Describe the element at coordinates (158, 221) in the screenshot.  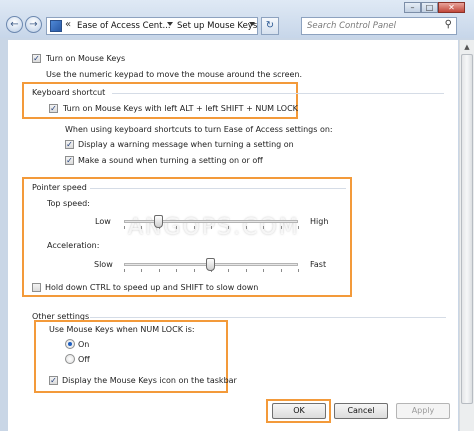
I see `top-speed-slider-thumb` at that location.